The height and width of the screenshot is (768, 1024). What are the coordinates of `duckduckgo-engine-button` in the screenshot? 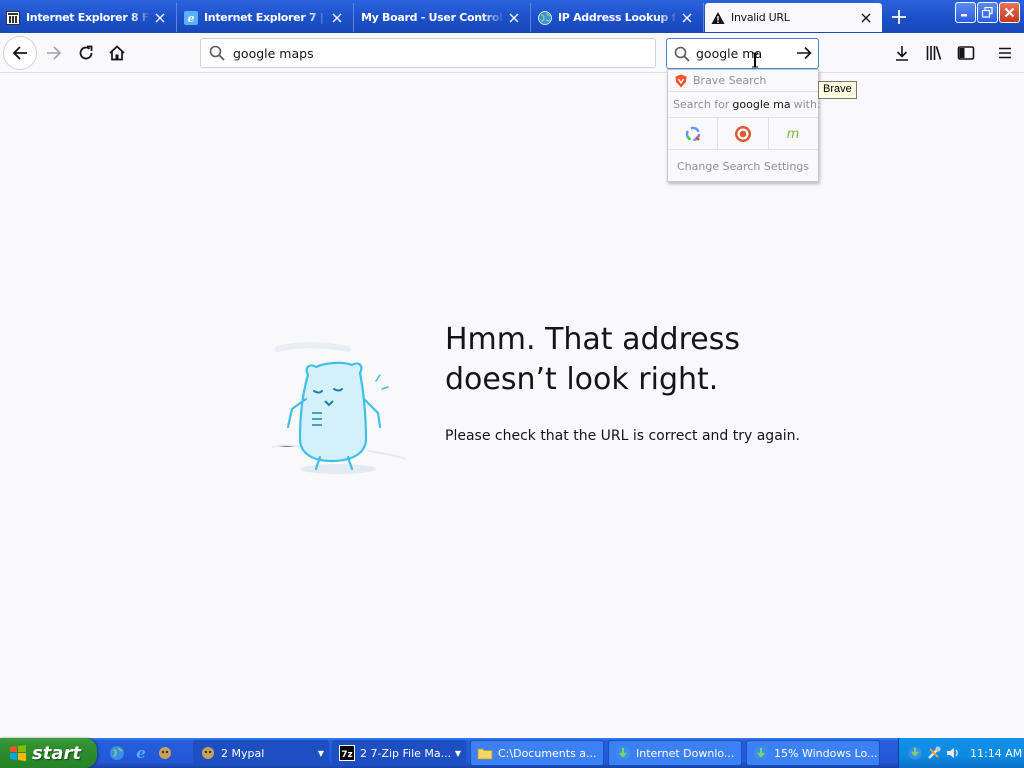 It's located at (743, 133).